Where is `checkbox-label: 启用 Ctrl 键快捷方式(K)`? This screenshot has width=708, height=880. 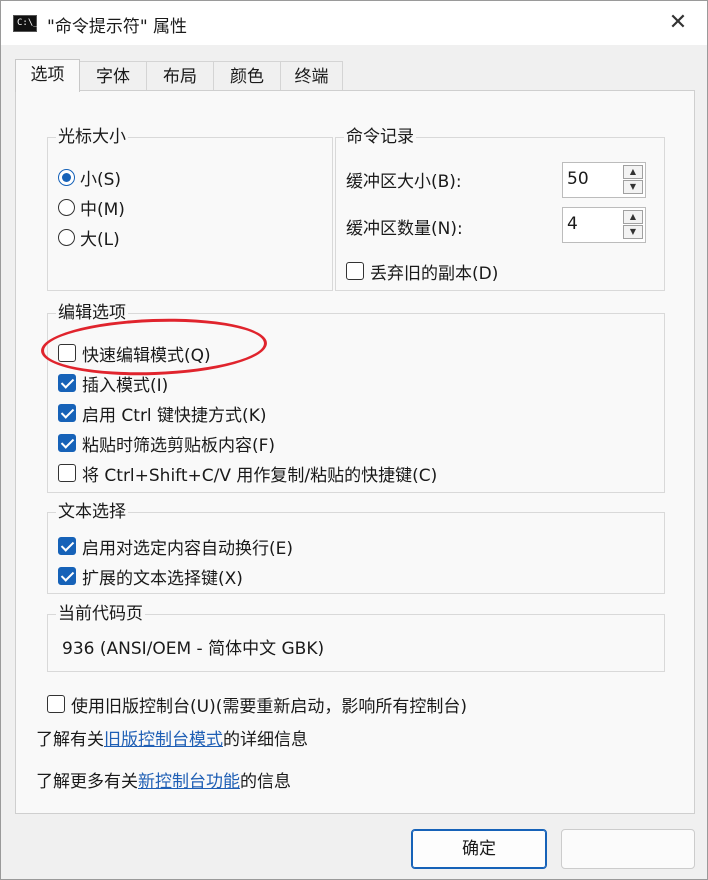 checkbox-label: 启用 Ctrl 键快捷方式(K) is located at coordinates (174, 415).